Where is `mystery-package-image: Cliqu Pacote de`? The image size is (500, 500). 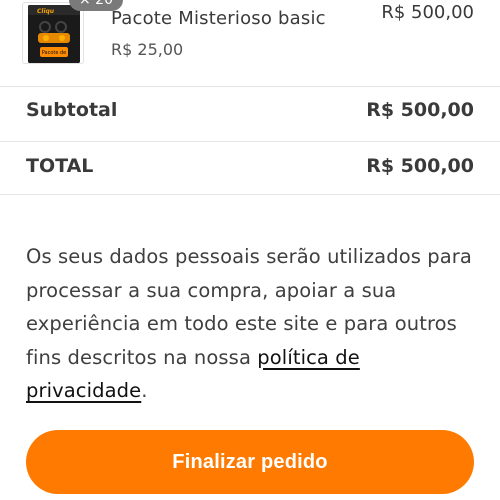
mystery-package-image: Cliqu Pacote de is located at coordinates (54, 34).